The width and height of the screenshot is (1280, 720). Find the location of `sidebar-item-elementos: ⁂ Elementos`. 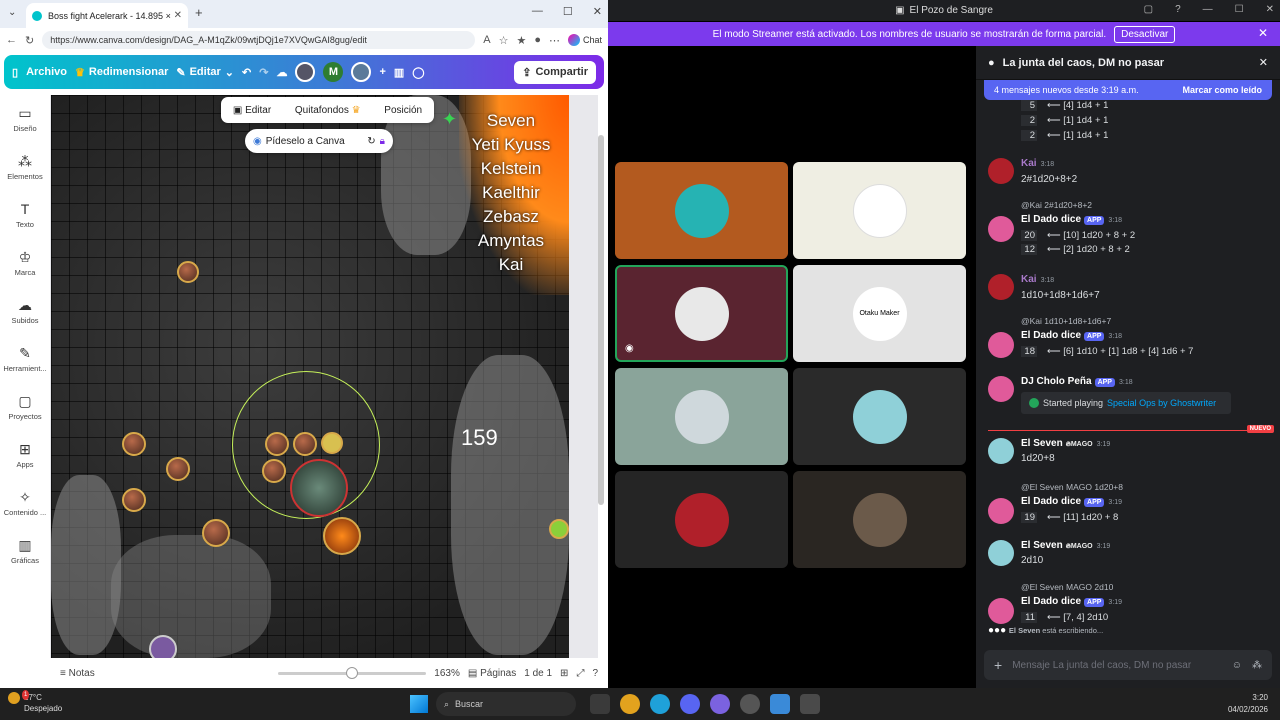

sidebar-item-elementos: ⁂ Elementos is located at coordinates (25, 167).